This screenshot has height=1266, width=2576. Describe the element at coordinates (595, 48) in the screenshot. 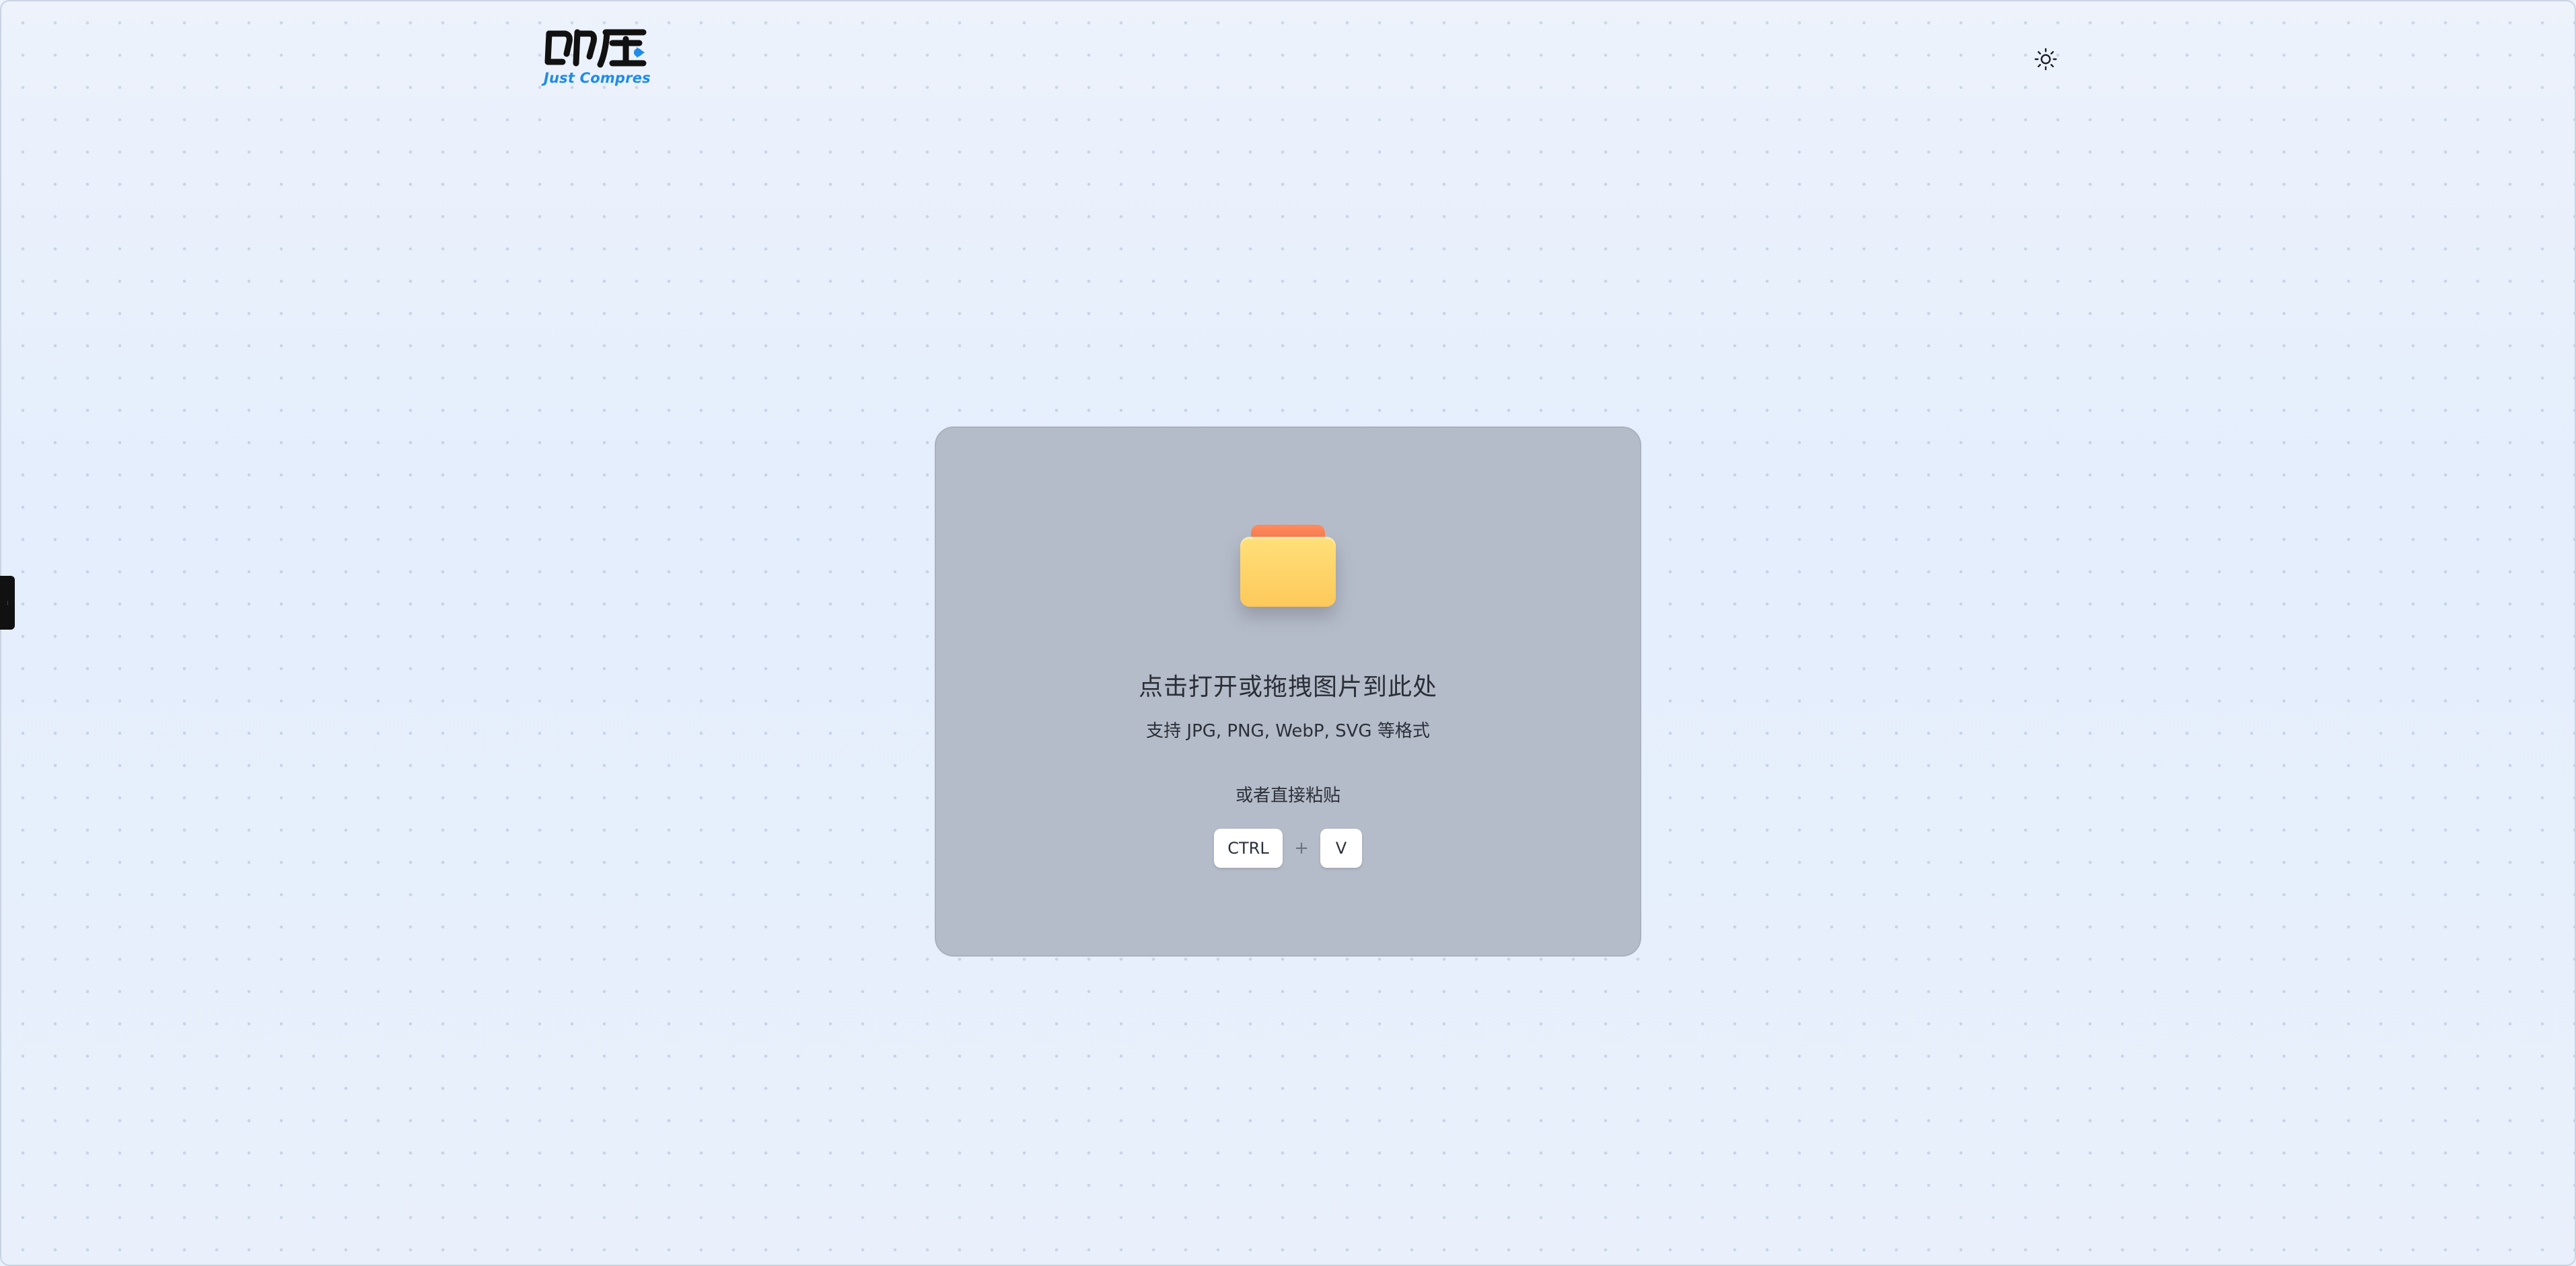

I see `logo-mark-icon` at that location.